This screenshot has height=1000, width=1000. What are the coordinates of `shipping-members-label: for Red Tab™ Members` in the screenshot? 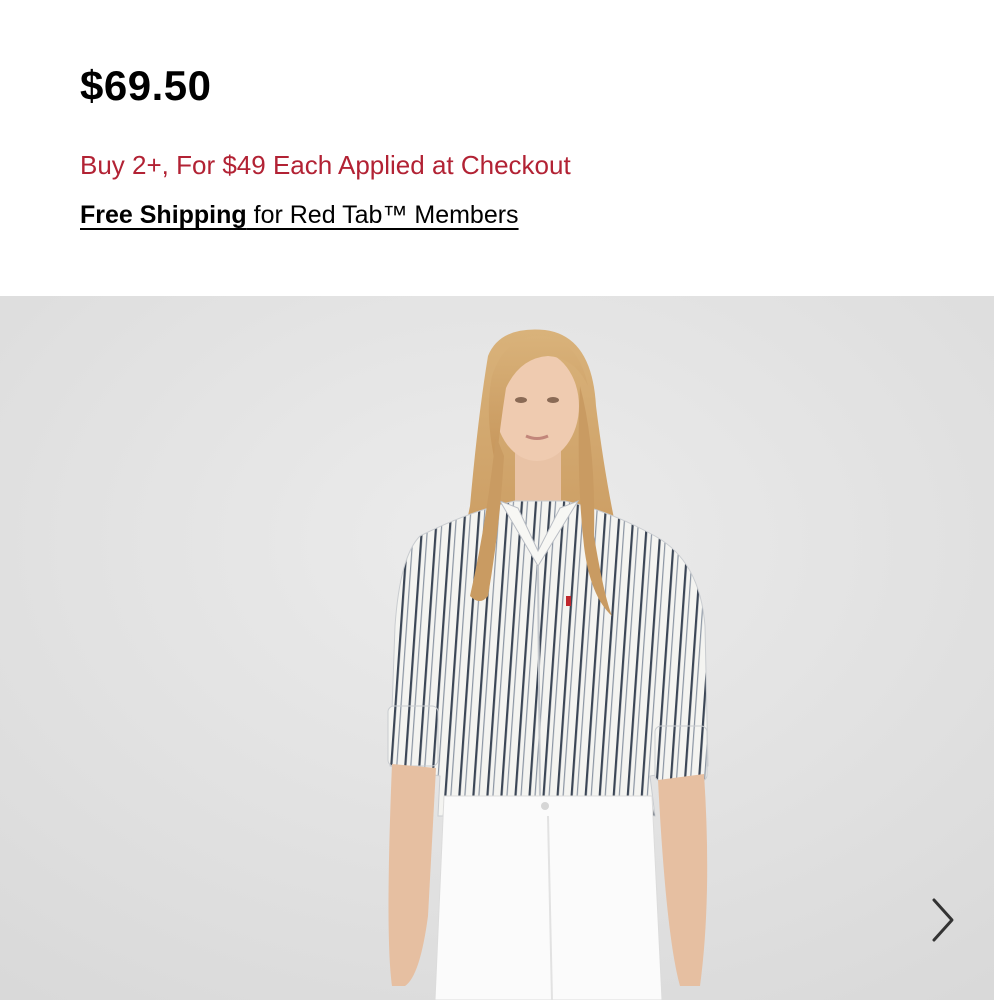 It's located at (382, 215).